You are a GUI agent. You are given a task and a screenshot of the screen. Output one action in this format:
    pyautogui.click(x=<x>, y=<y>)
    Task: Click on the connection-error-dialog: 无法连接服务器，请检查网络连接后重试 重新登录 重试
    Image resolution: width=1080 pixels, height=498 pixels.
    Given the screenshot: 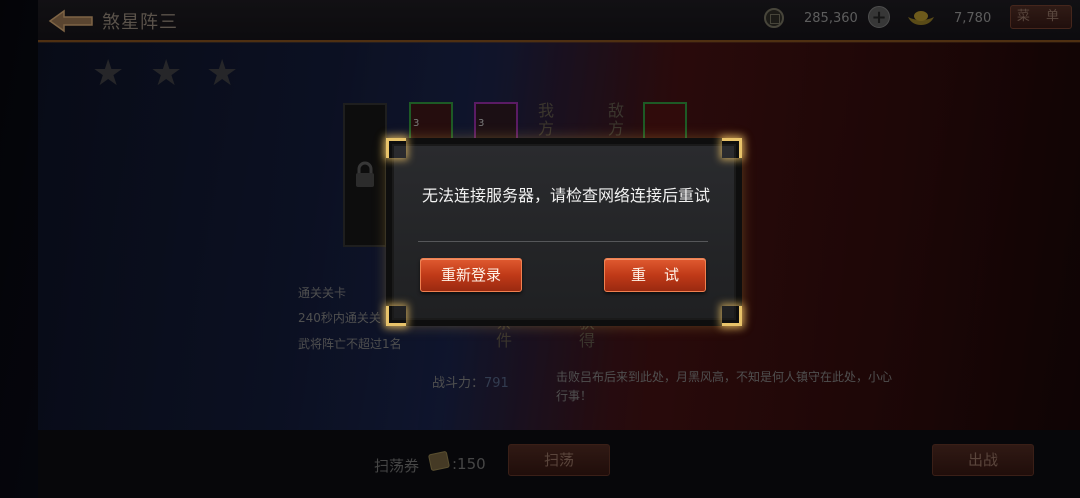 What is the action you would take?
    pyautogui.click(x=564, y=232)
    